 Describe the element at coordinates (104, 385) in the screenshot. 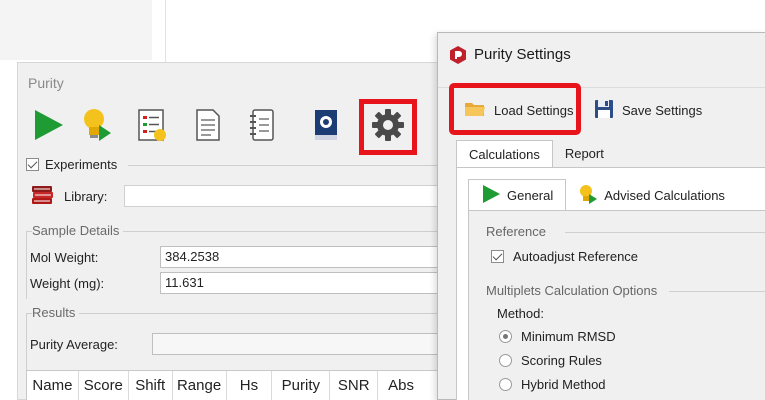

I see `column-header-score: Score` at that location.